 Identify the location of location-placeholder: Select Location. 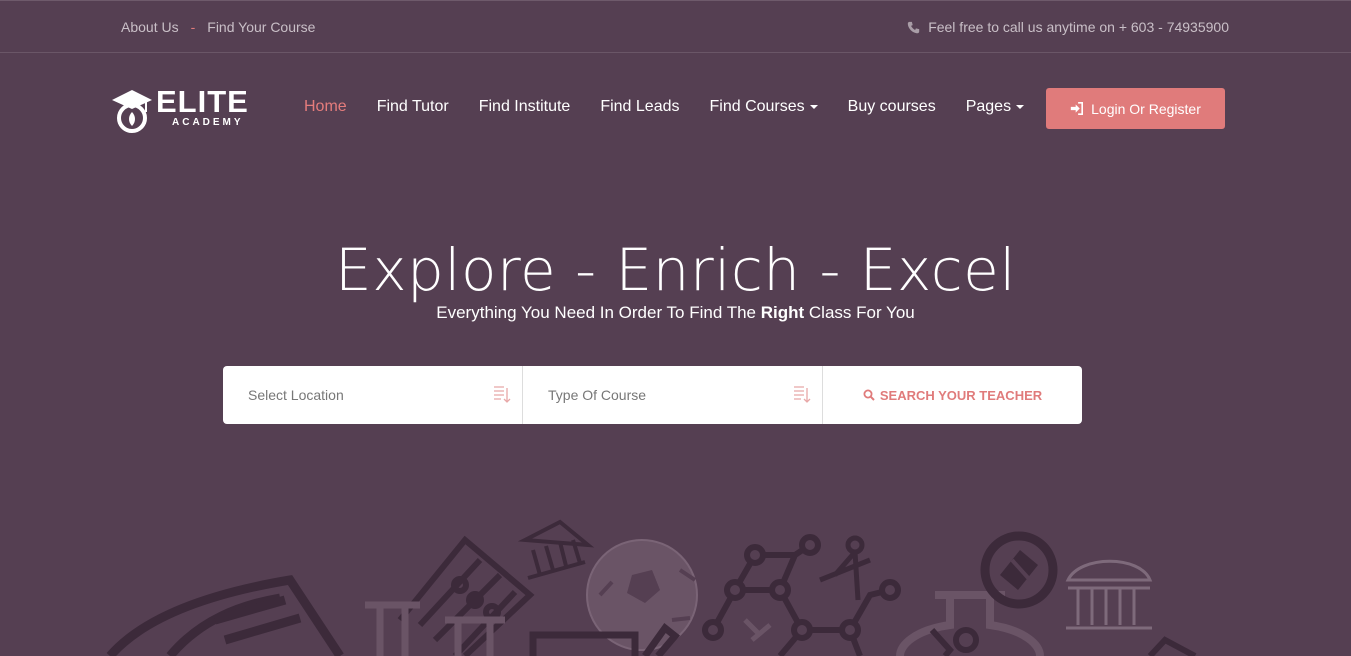
(296, 395).